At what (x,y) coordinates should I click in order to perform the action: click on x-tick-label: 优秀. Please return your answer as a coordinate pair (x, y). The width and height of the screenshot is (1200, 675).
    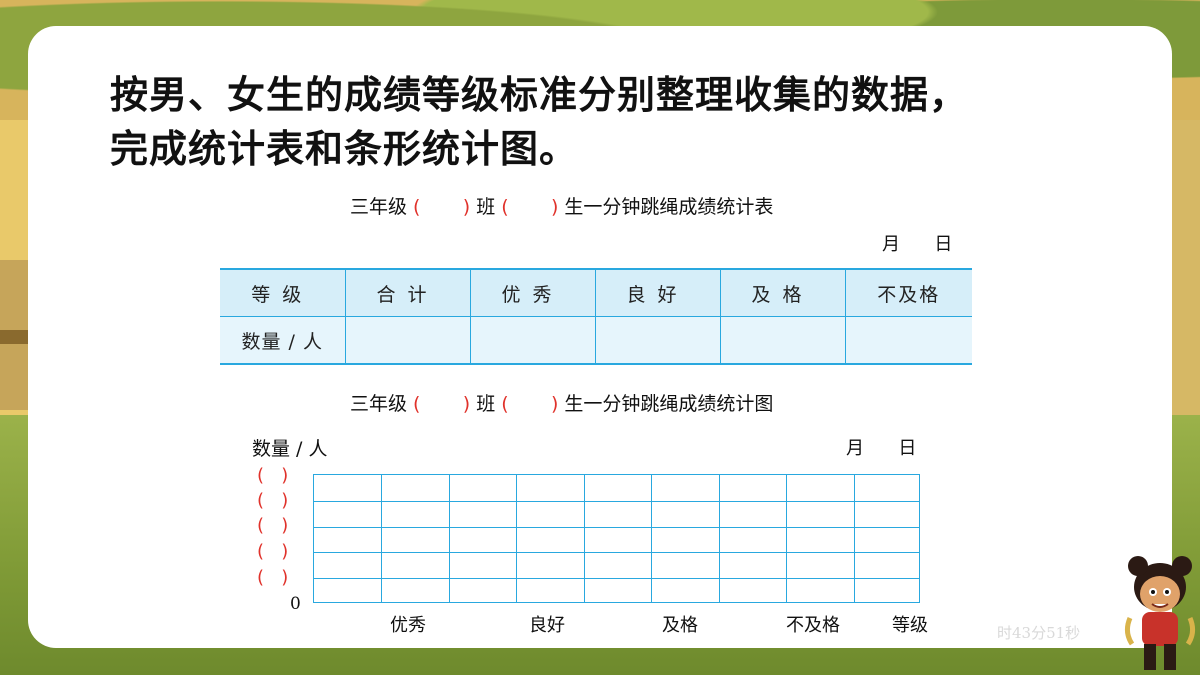
    Looking at the image, I should click on (408, 625).